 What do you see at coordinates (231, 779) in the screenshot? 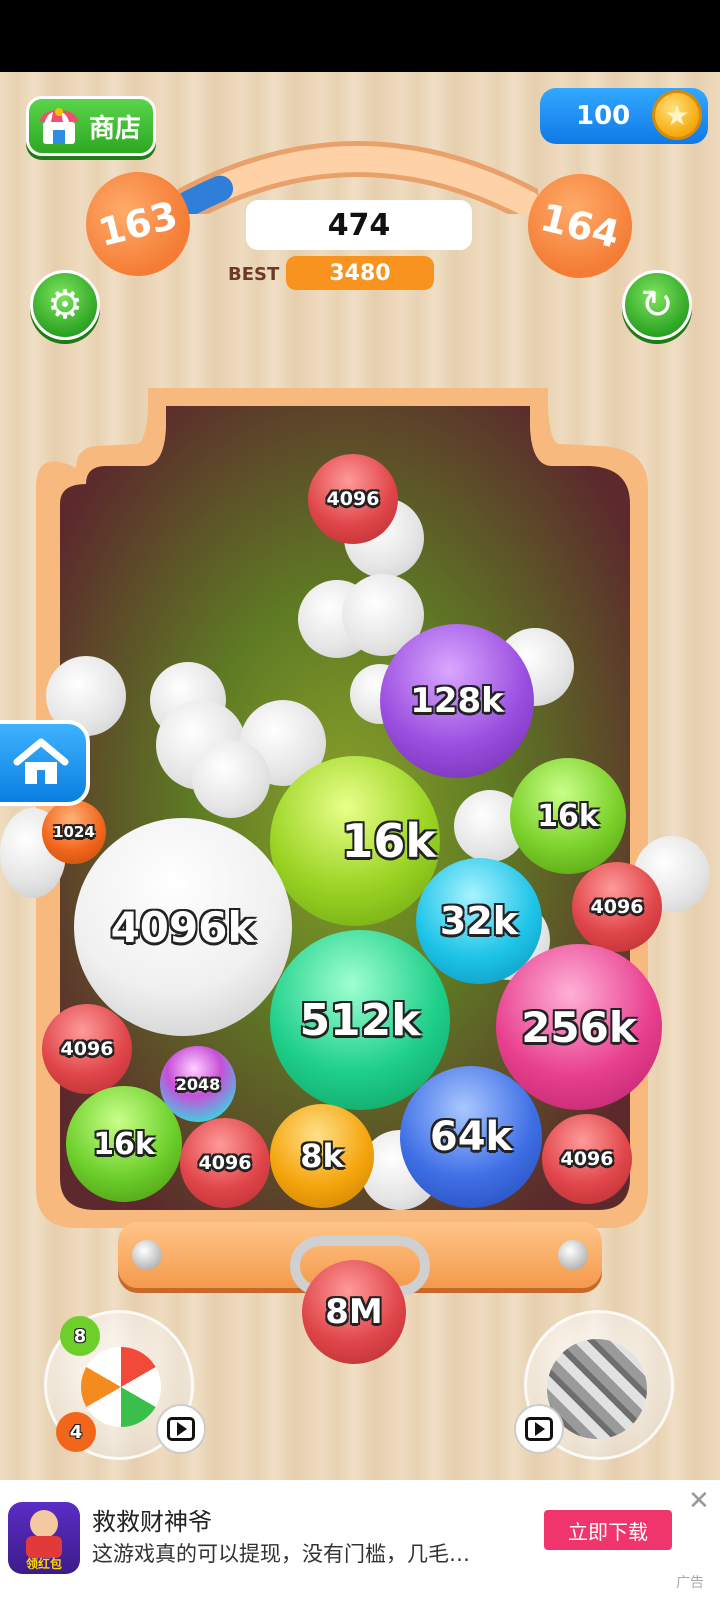
I see `white-ball` at bounding box center [231, 779].